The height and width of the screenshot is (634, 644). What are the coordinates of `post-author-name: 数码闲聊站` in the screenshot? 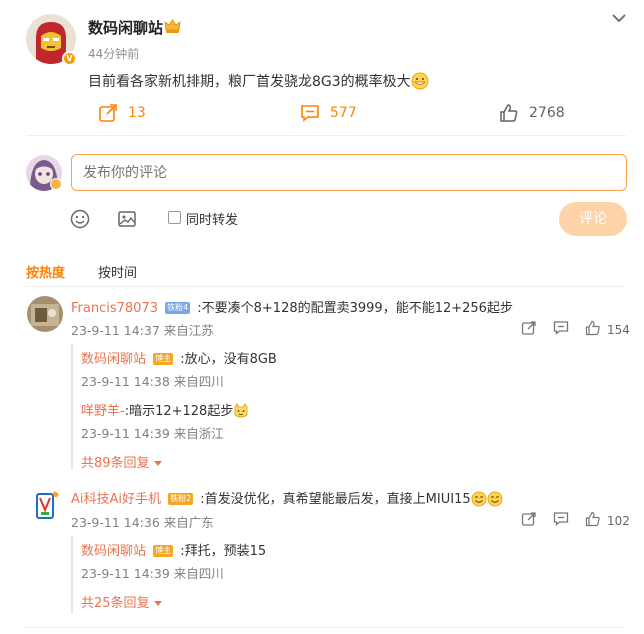 It's located at (125, 27).